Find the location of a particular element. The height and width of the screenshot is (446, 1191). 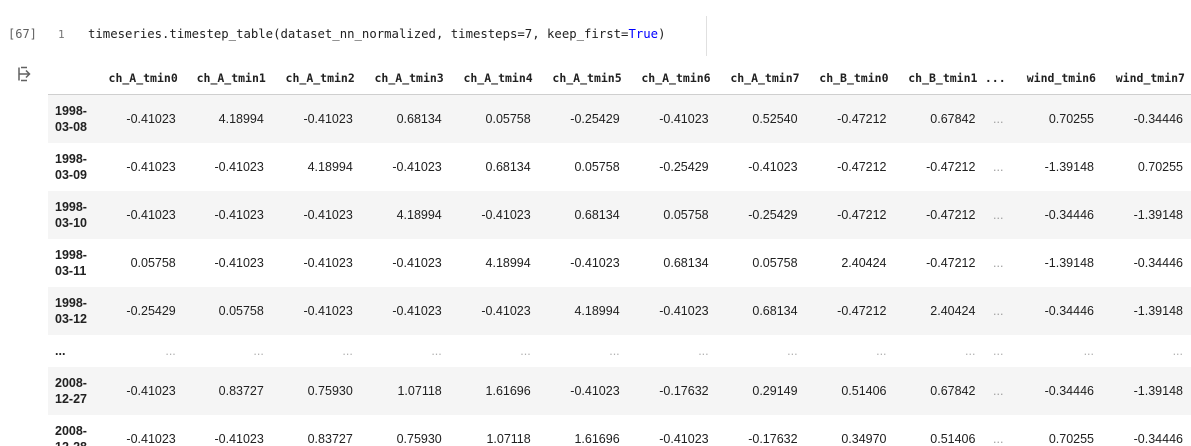

table-cell: 2.40424 is located at coordinates (864, 262).